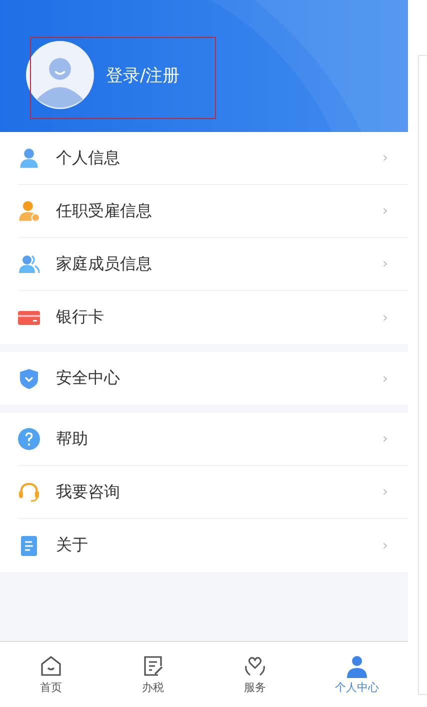 This screenshot has width=427, height=707. Describe the element at coordinates (213, 317) in the screenshot. I see `menu-item: 银行卡 ›` at that location.